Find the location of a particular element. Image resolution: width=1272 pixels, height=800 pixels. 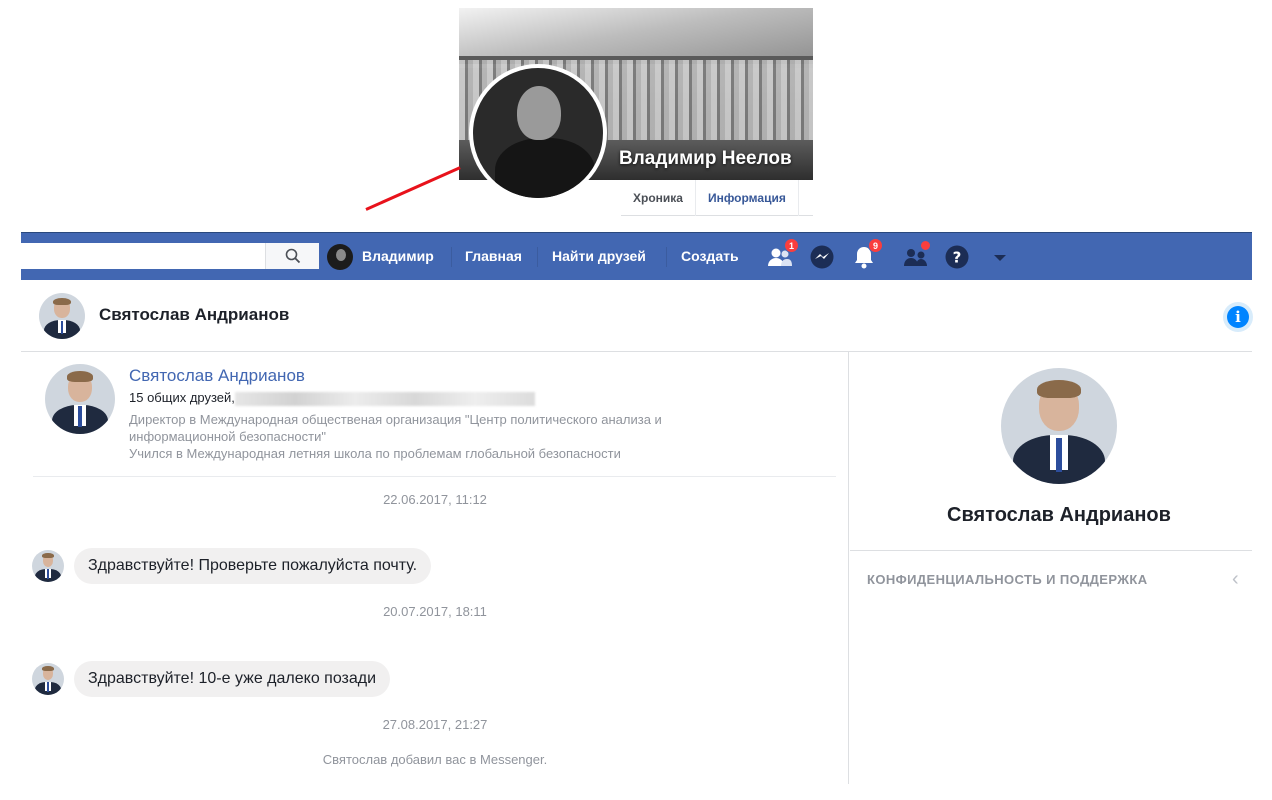

info-icon: i is located at coordinates (1238, 317).